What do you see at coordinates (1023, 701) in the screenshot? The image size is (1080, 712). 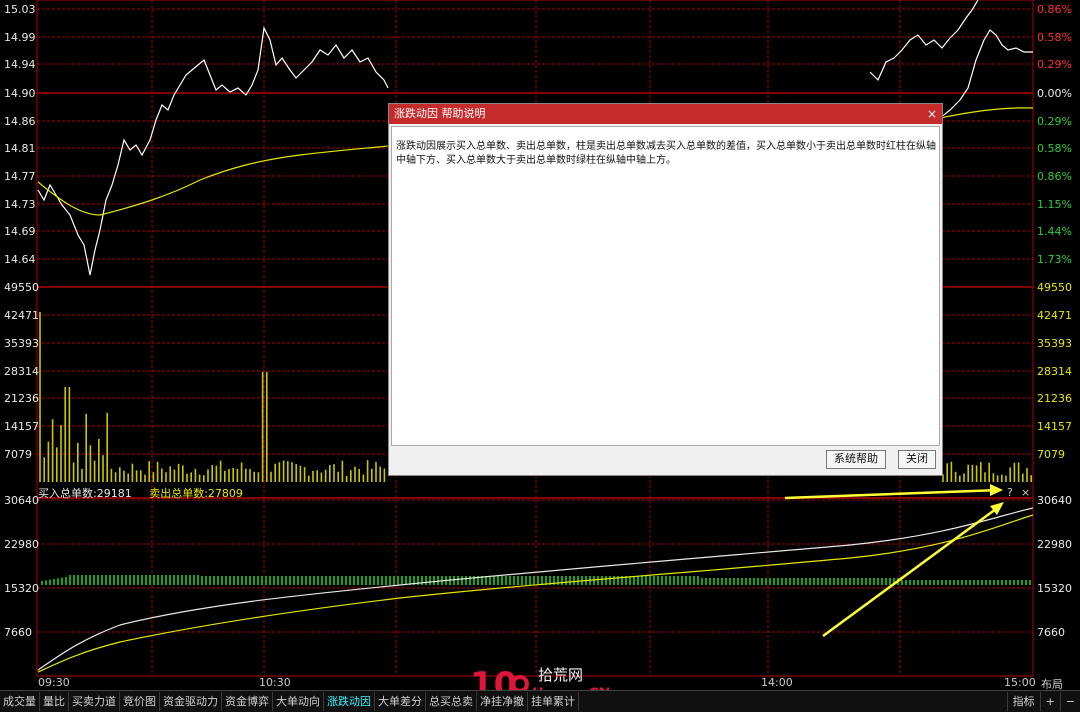 I see `indicator-menu-button: 指标` at bounding box center [1023, 701].